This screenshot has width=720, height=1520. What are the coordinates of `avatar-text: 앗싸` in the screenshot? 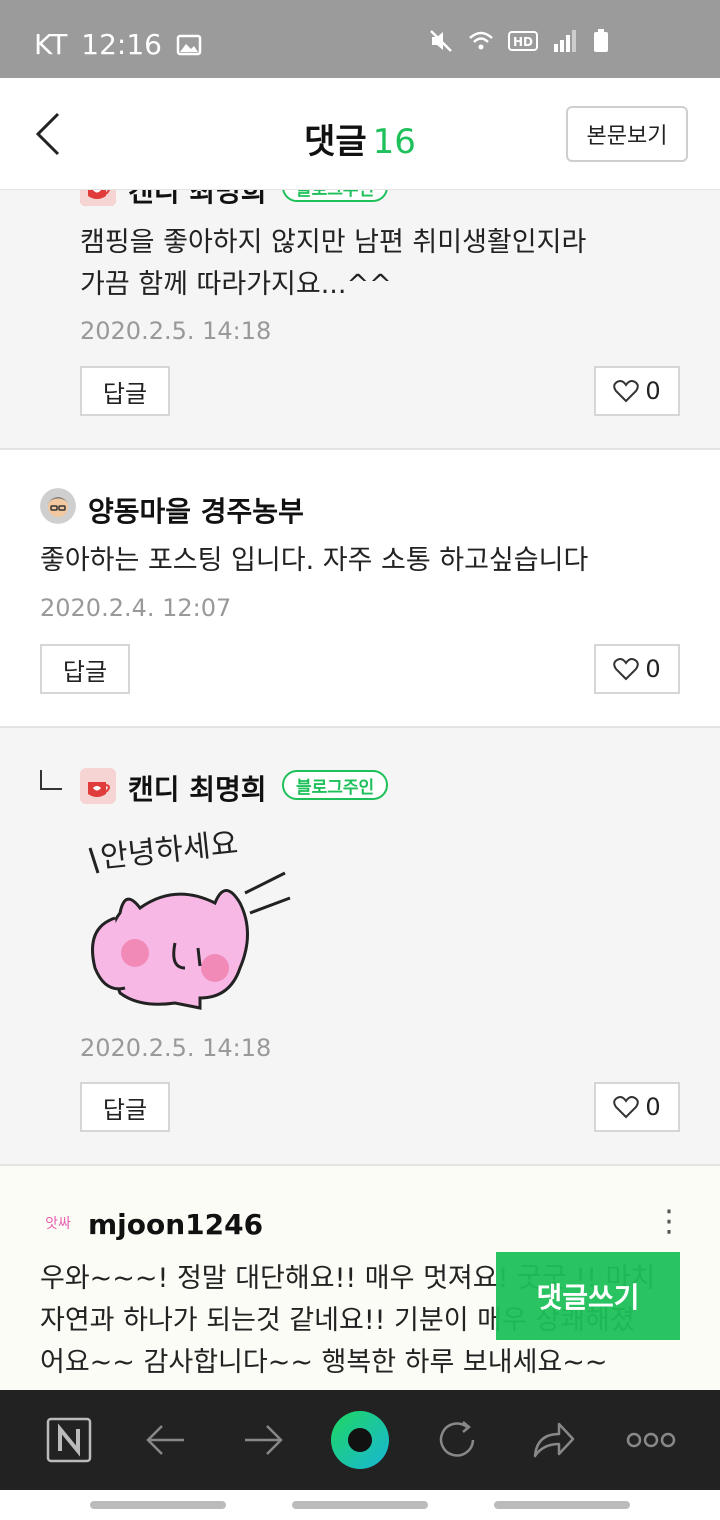 It's located at (58, 1224).